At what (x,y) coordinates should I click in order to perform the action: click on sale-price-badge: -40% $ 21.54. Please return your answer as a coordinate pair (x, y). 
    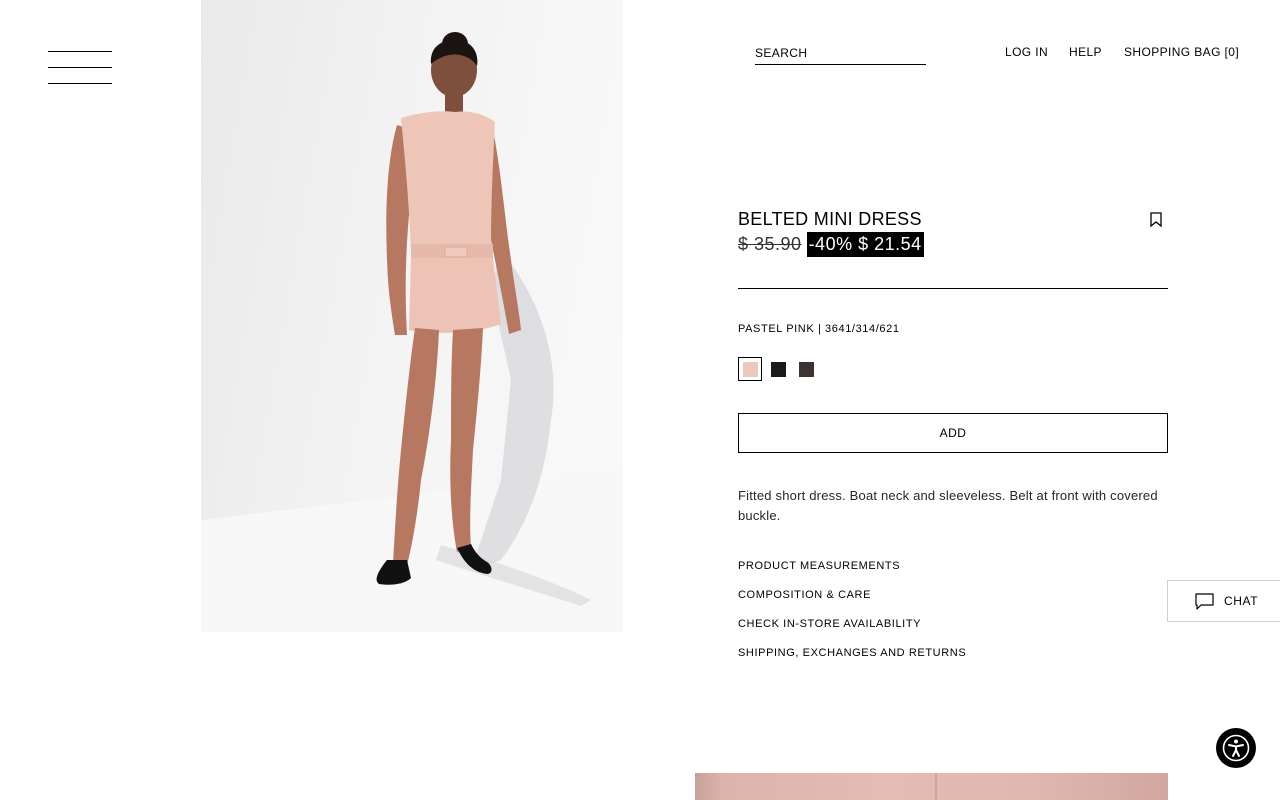
    Looking at the image, I should click on (865, 244).